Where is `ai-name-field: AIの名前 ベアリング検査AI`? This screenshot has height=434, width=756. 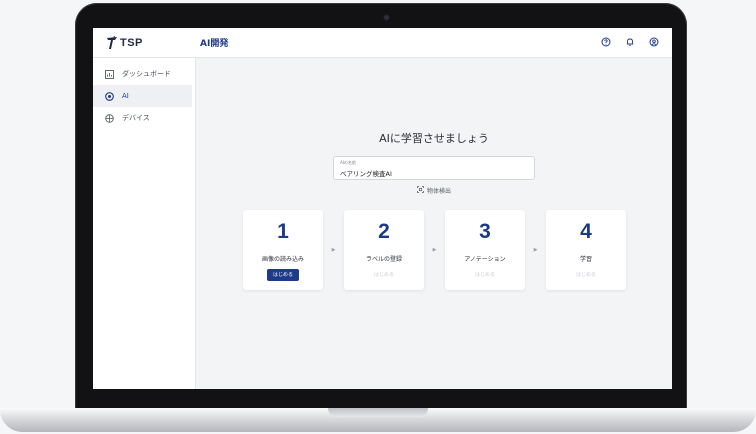 ai-name-field: AIの名前 ベアリング検査AI is located at coordinates (434, 168).